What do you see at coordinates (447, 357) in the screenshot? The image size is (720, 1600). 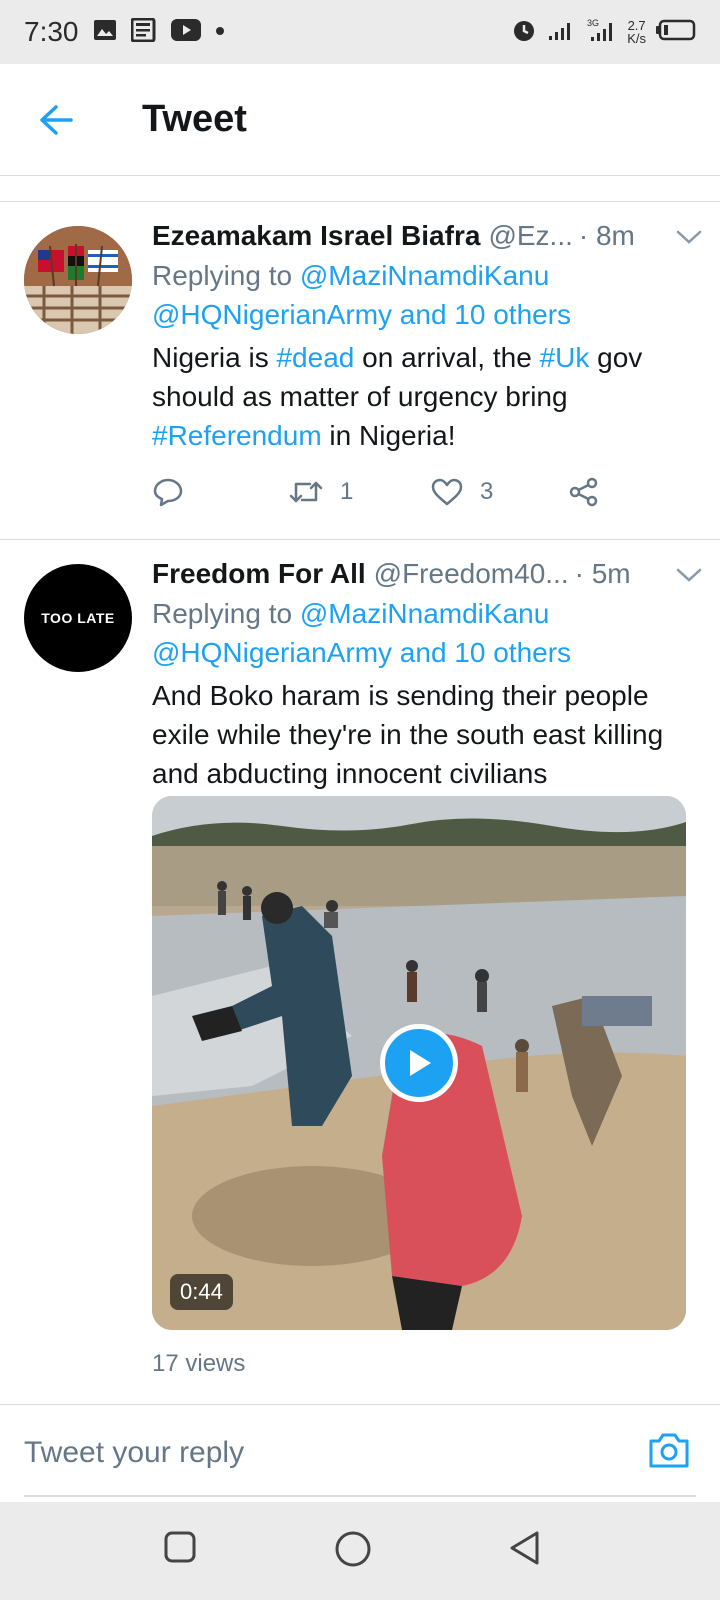 I see `text-segment: on arrival, the` at bounding box center [447, 357].